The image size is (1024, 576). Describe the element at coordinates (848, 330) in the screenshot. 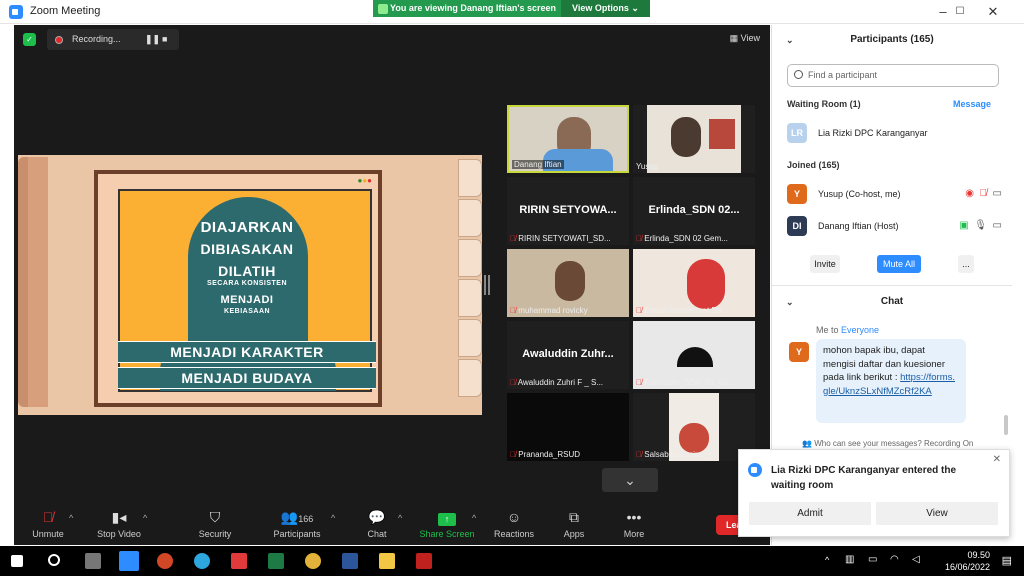

I see `chat-recipient: Me to Everyone` at that location.